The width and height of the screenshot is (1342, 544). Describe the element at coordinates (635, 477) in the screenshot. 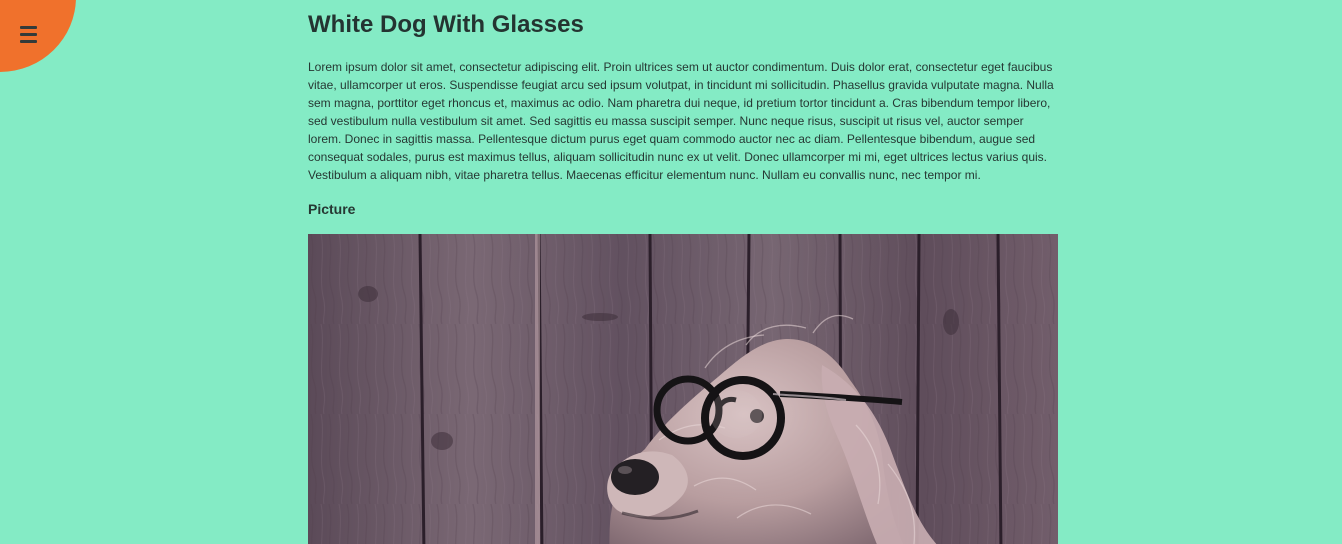

I see `dog-nose` at that location.